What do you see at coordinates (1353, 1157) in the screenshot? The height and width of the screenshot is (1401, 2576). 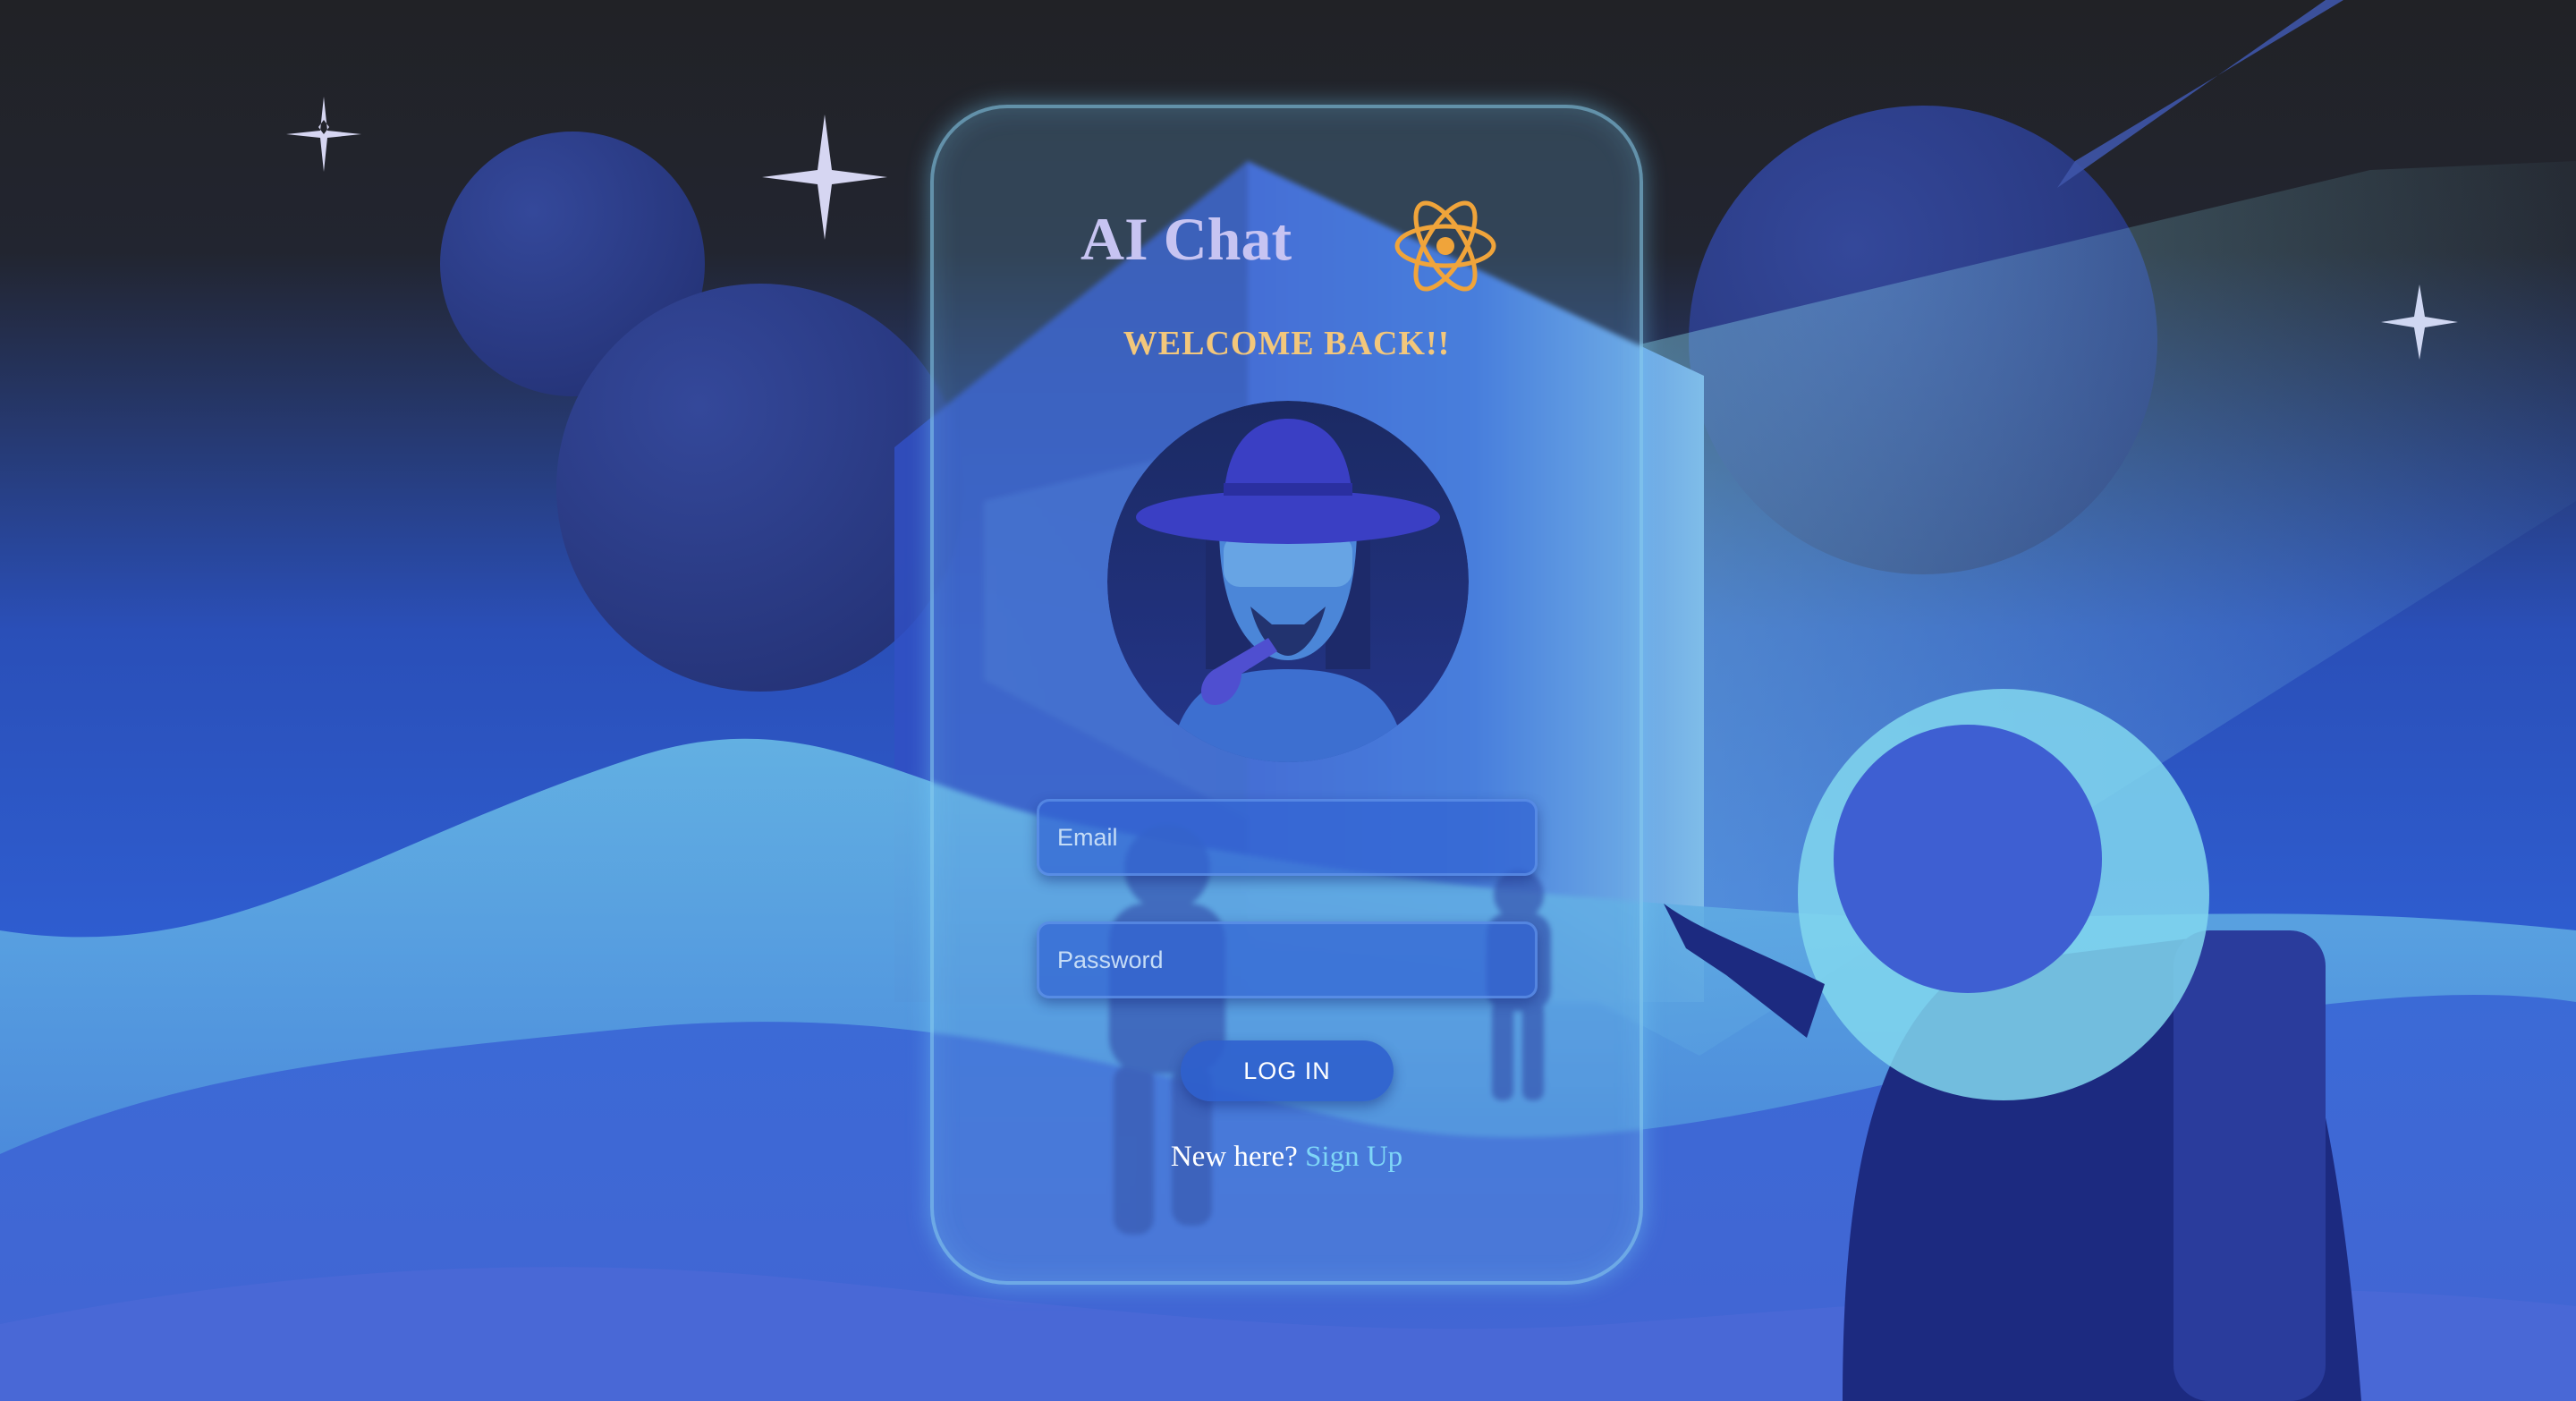 I see `signup-link: Sign Up` at bounding box center [1353, 1157].